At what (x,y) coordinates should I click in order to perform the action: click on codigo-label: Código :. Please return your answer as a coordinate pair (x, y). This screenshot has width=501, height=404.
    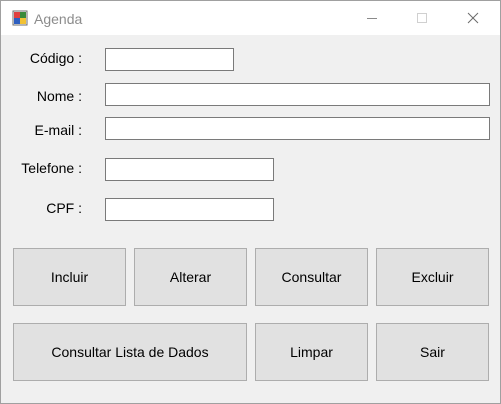
    Looking at the image, I should click on (55, 58).